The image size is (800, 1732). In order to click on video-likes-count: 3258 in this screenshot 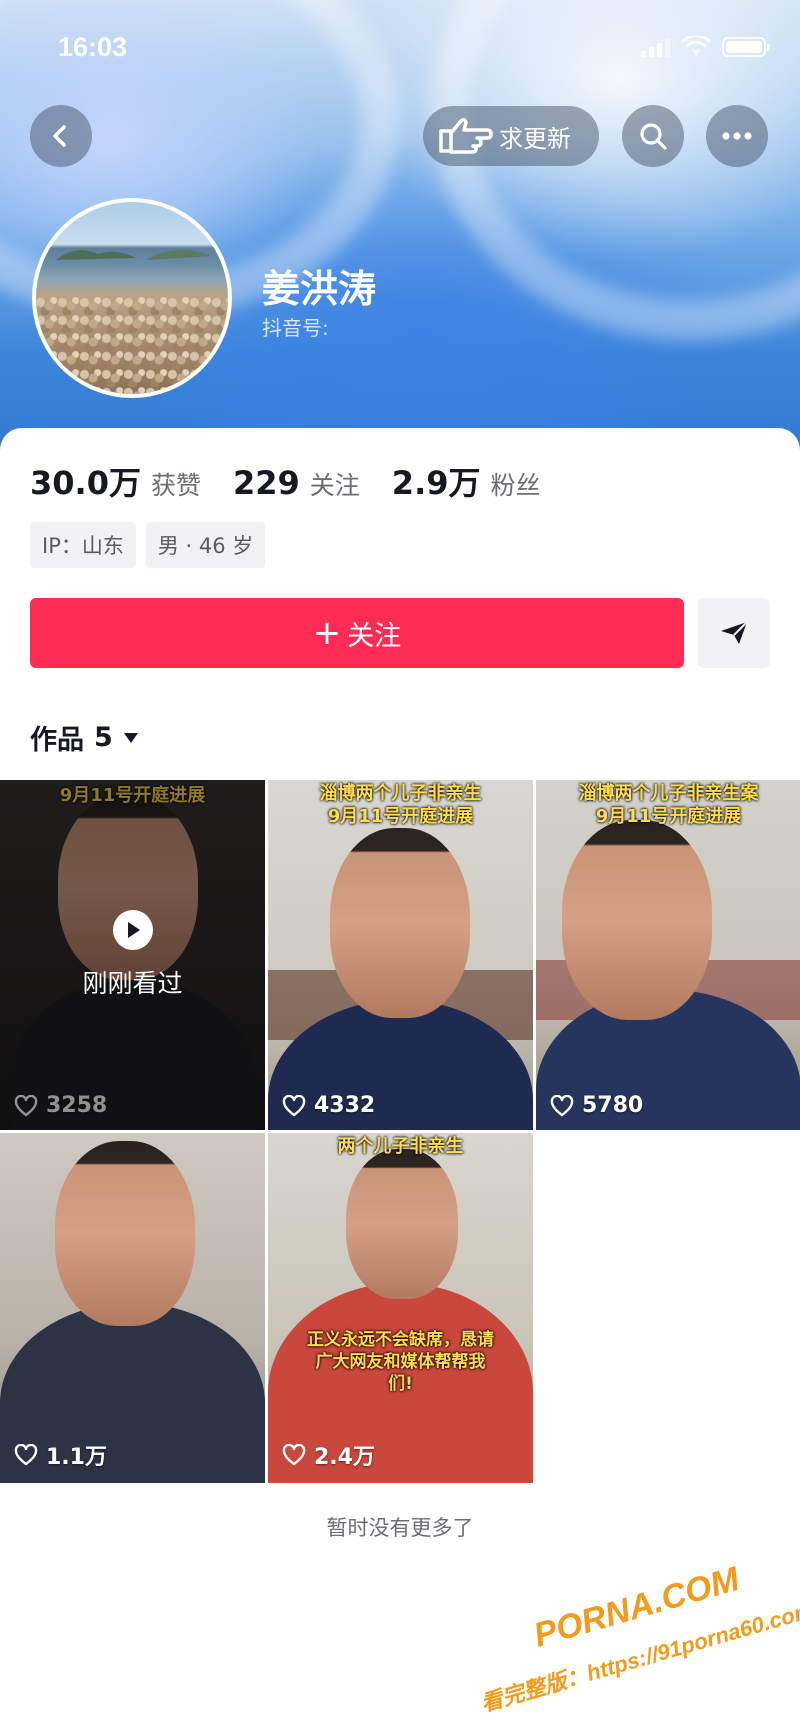, I will do `click(77, 1105)`.